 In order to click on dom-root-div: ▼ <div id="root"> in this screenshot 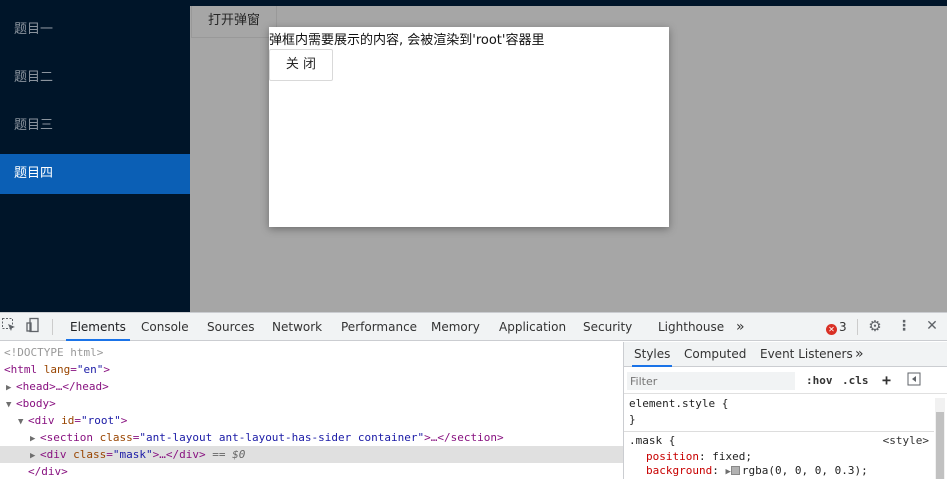, I will do `click(311, 420)`.